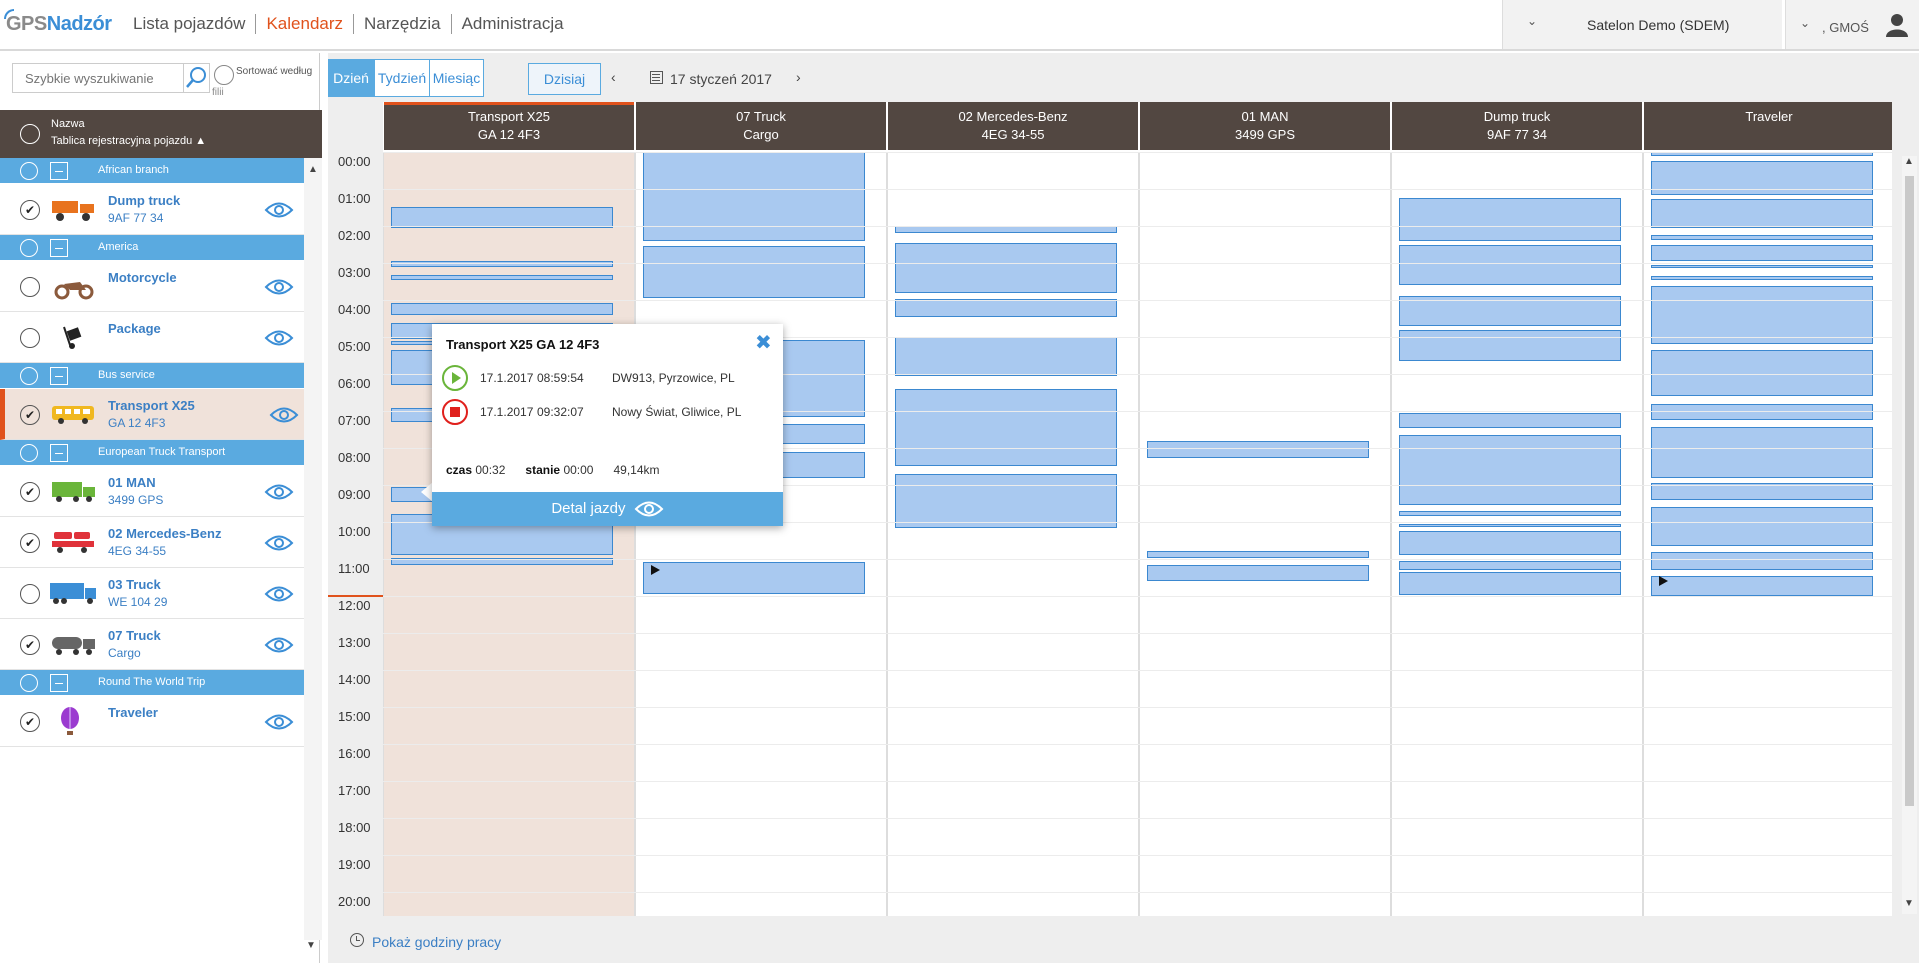 The width and height of the screenshot is (1919, 963). I want to click on vehicle-row: 03 Truck WE 104 29, so click(152, 593).